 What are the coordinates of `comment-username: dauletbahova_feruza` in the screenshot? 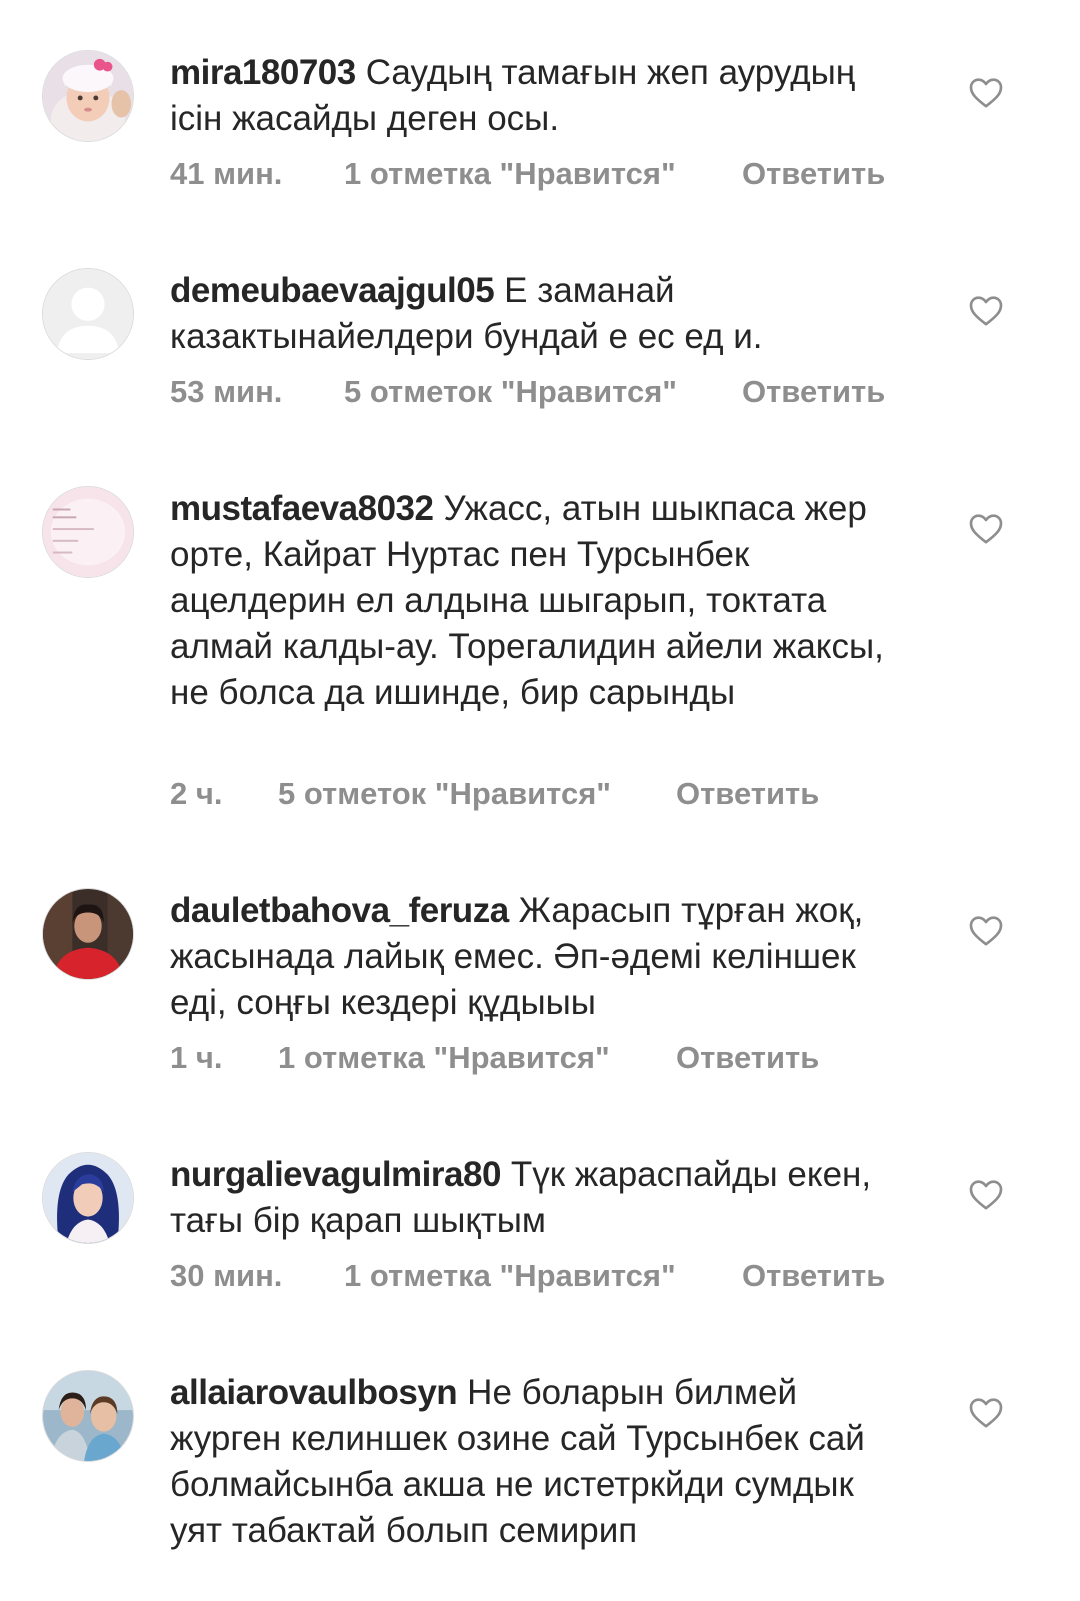 It's located at (339, 910).